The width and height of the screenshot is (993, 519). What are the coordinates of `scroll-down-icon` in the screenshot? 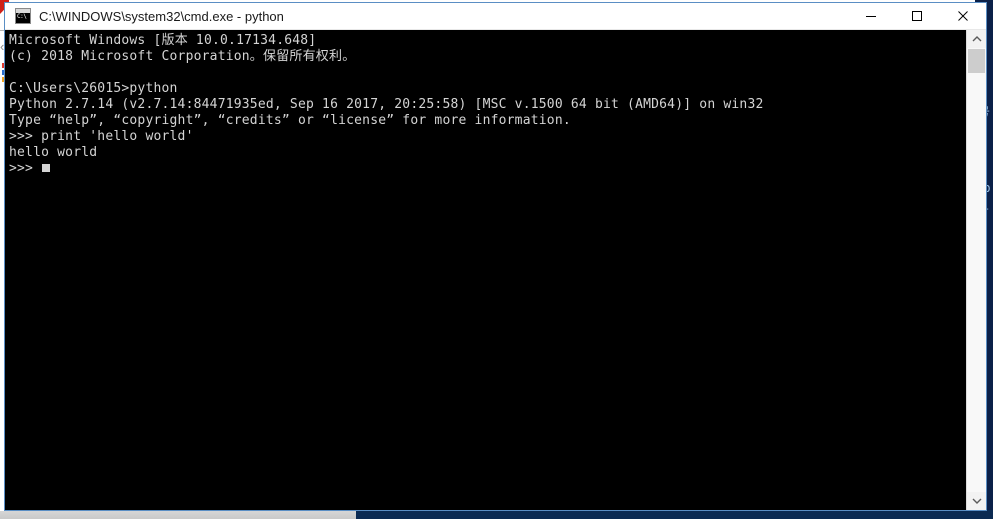 It's located at (976, 501).